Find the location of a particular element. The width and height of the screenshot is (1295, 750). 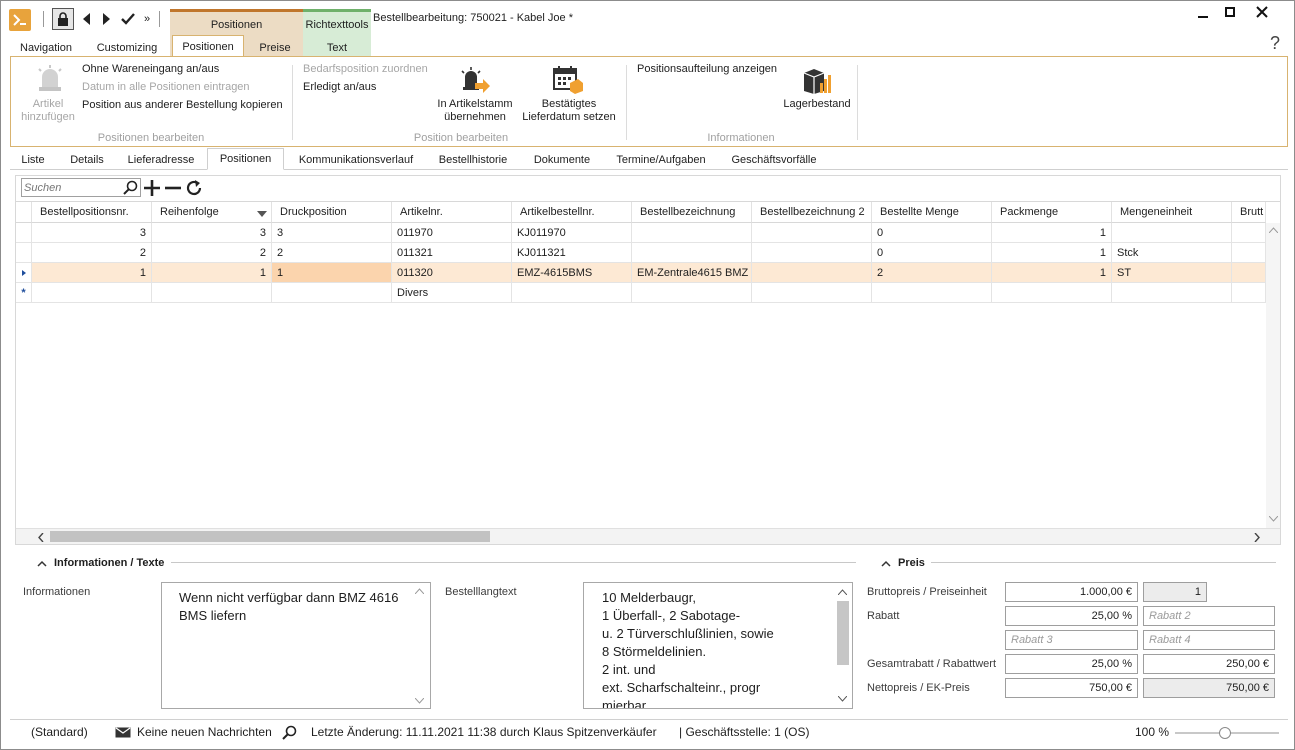

table-row: 2 2 2 011321 KJ011321 0 1 Stck is located at coordinates (648, 253).